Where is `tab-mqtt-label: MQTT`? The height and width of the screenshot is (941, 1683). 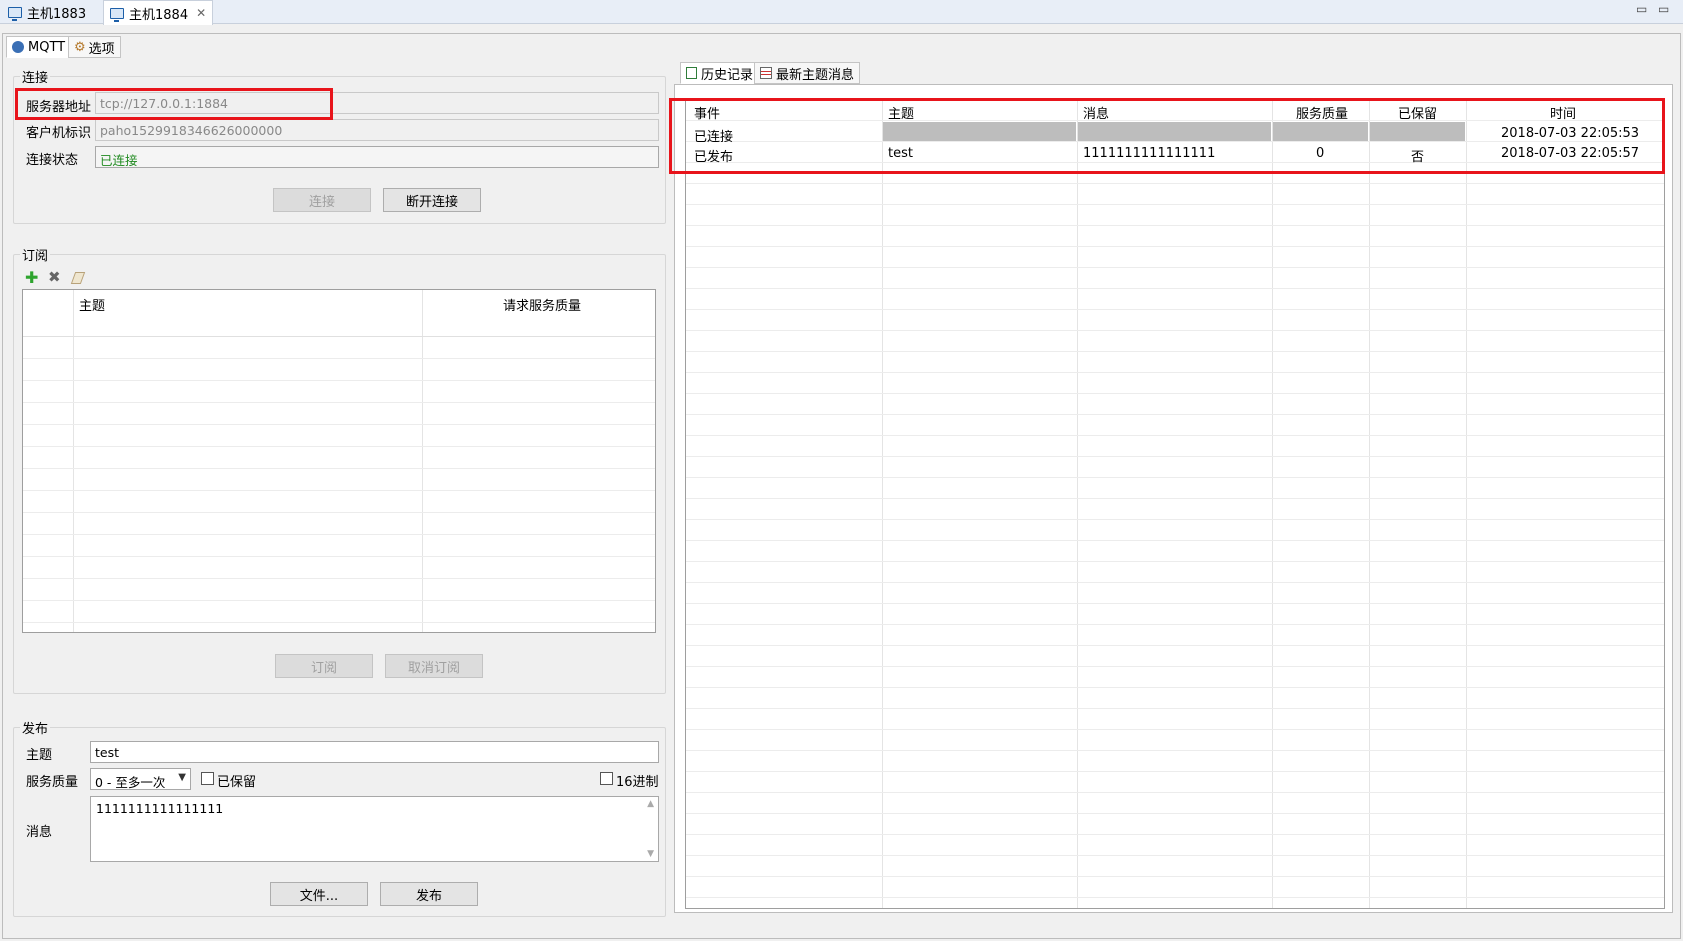 tab-mqtt-label: MQTT is located at coordinates (47, 47).